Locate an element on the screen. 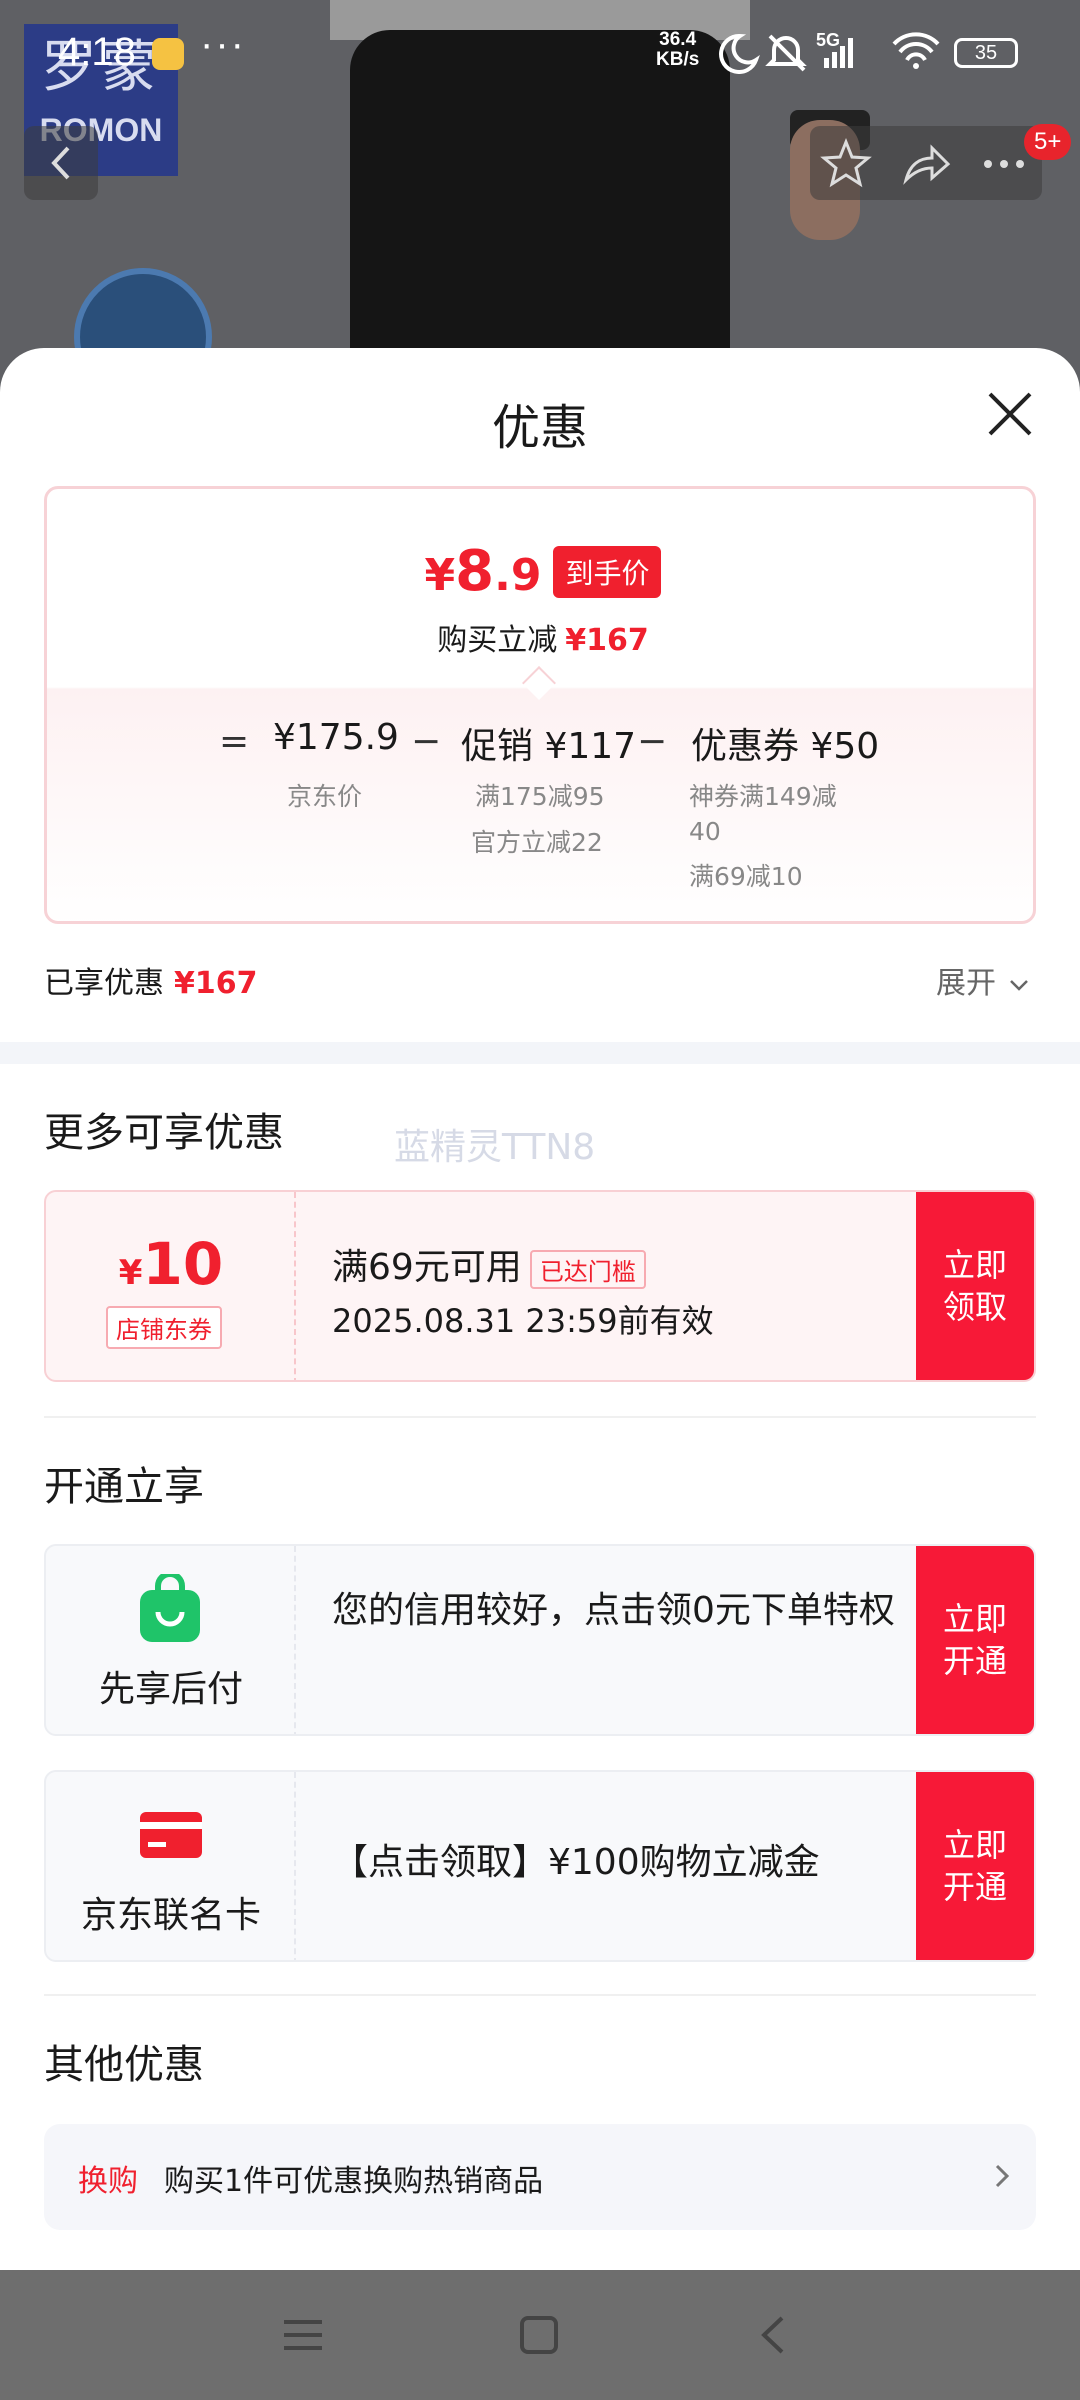  equals-sign: = is located at coordinates (234, 741).